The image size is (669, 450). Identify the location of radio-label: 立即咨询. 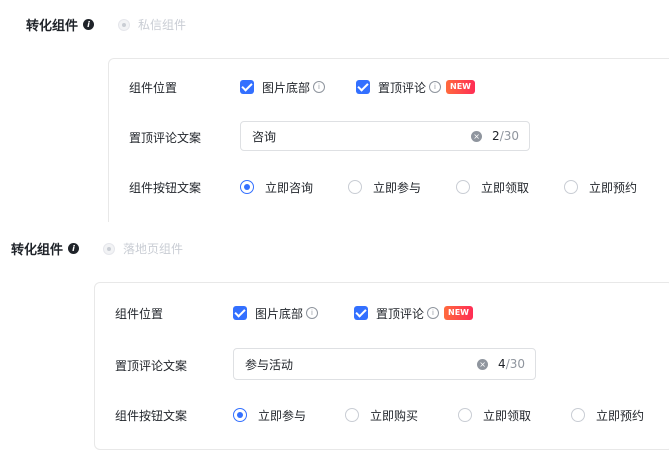
(289, 187).